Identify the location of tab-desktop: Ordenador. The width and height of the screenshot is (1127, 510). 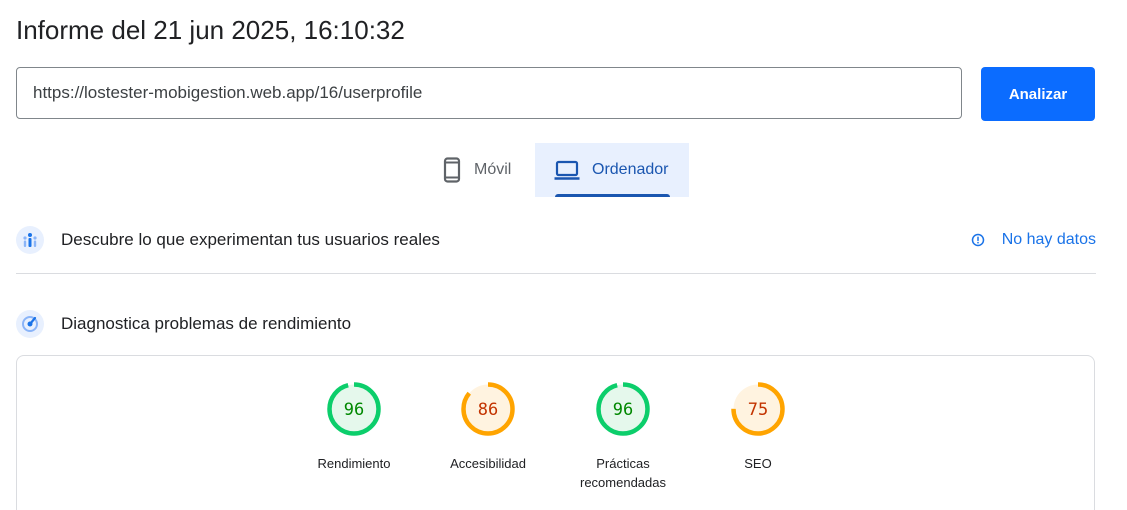
(612, 170).